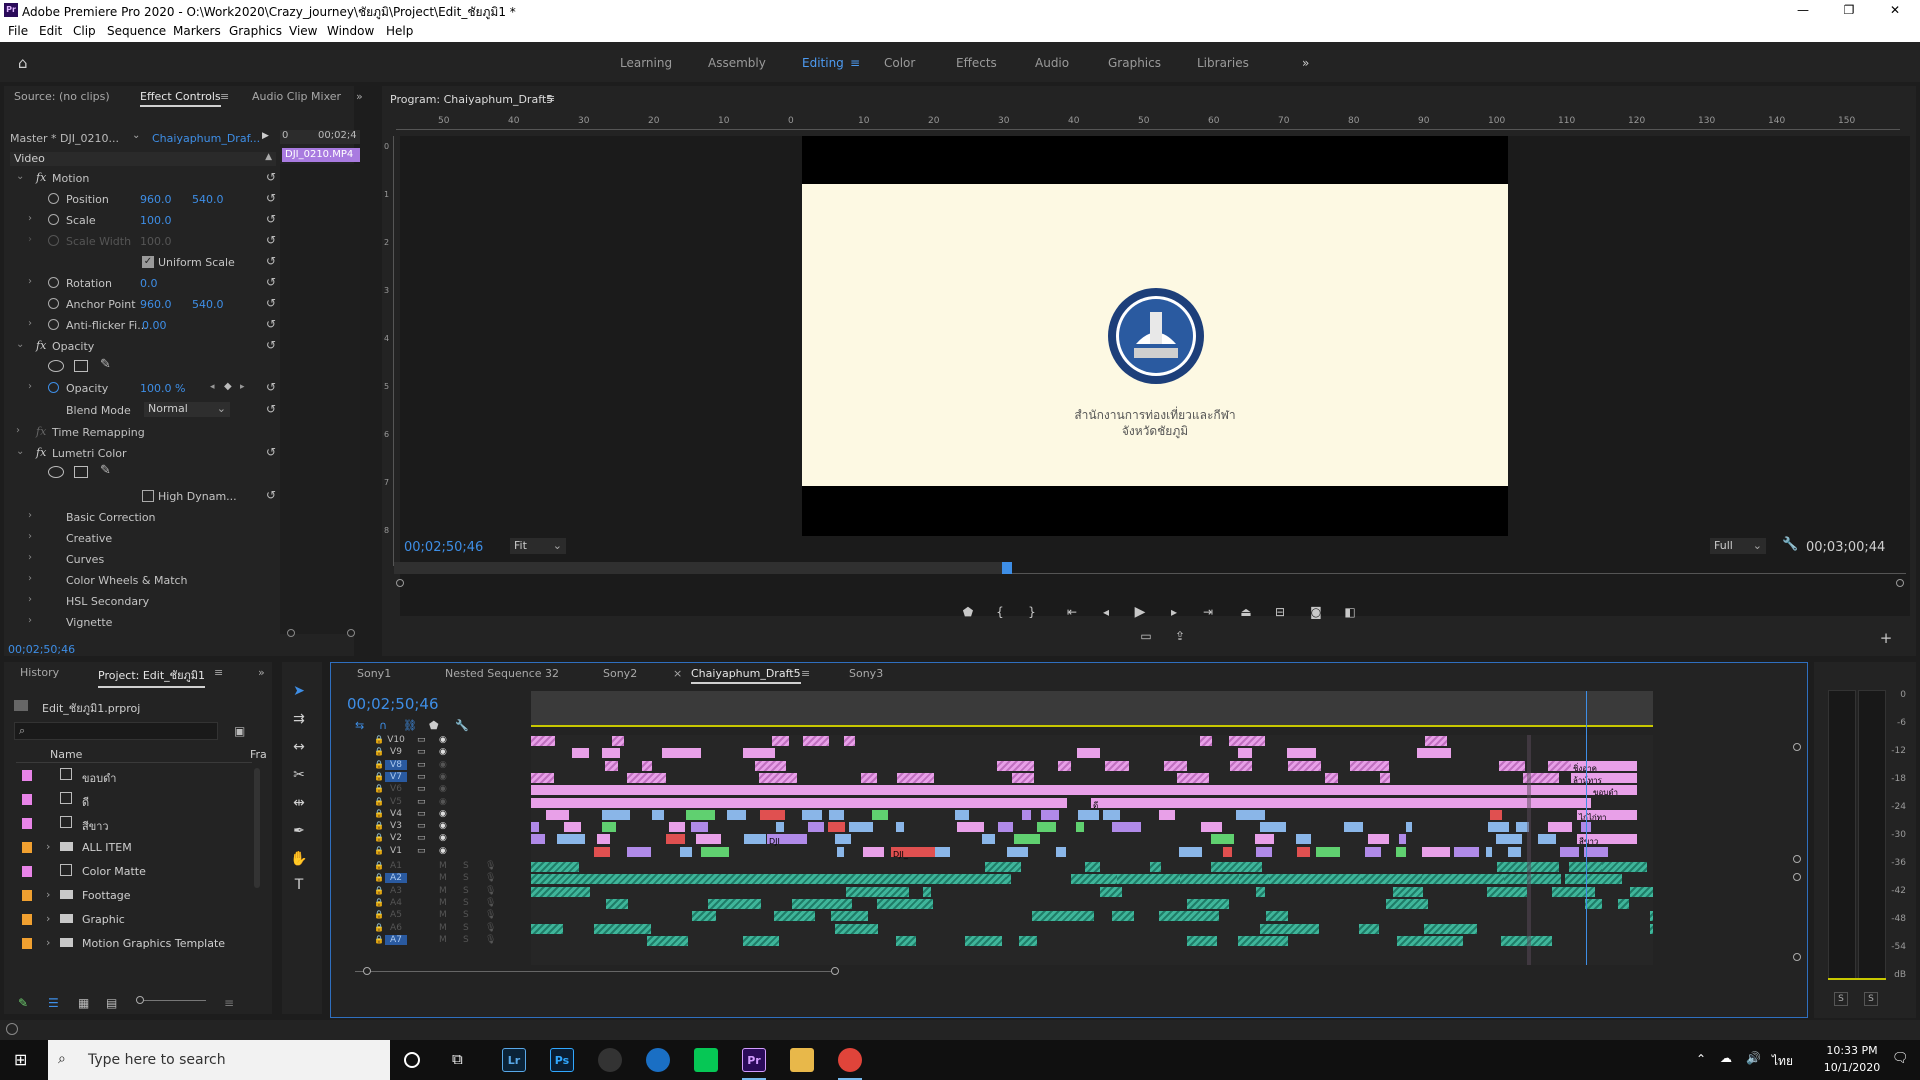 The height and width of the screenshot is (1080, 1920). Describe the element at coordinates (1797, 877) in the screenshot. I see `a-scroll-handle-top` at that location.